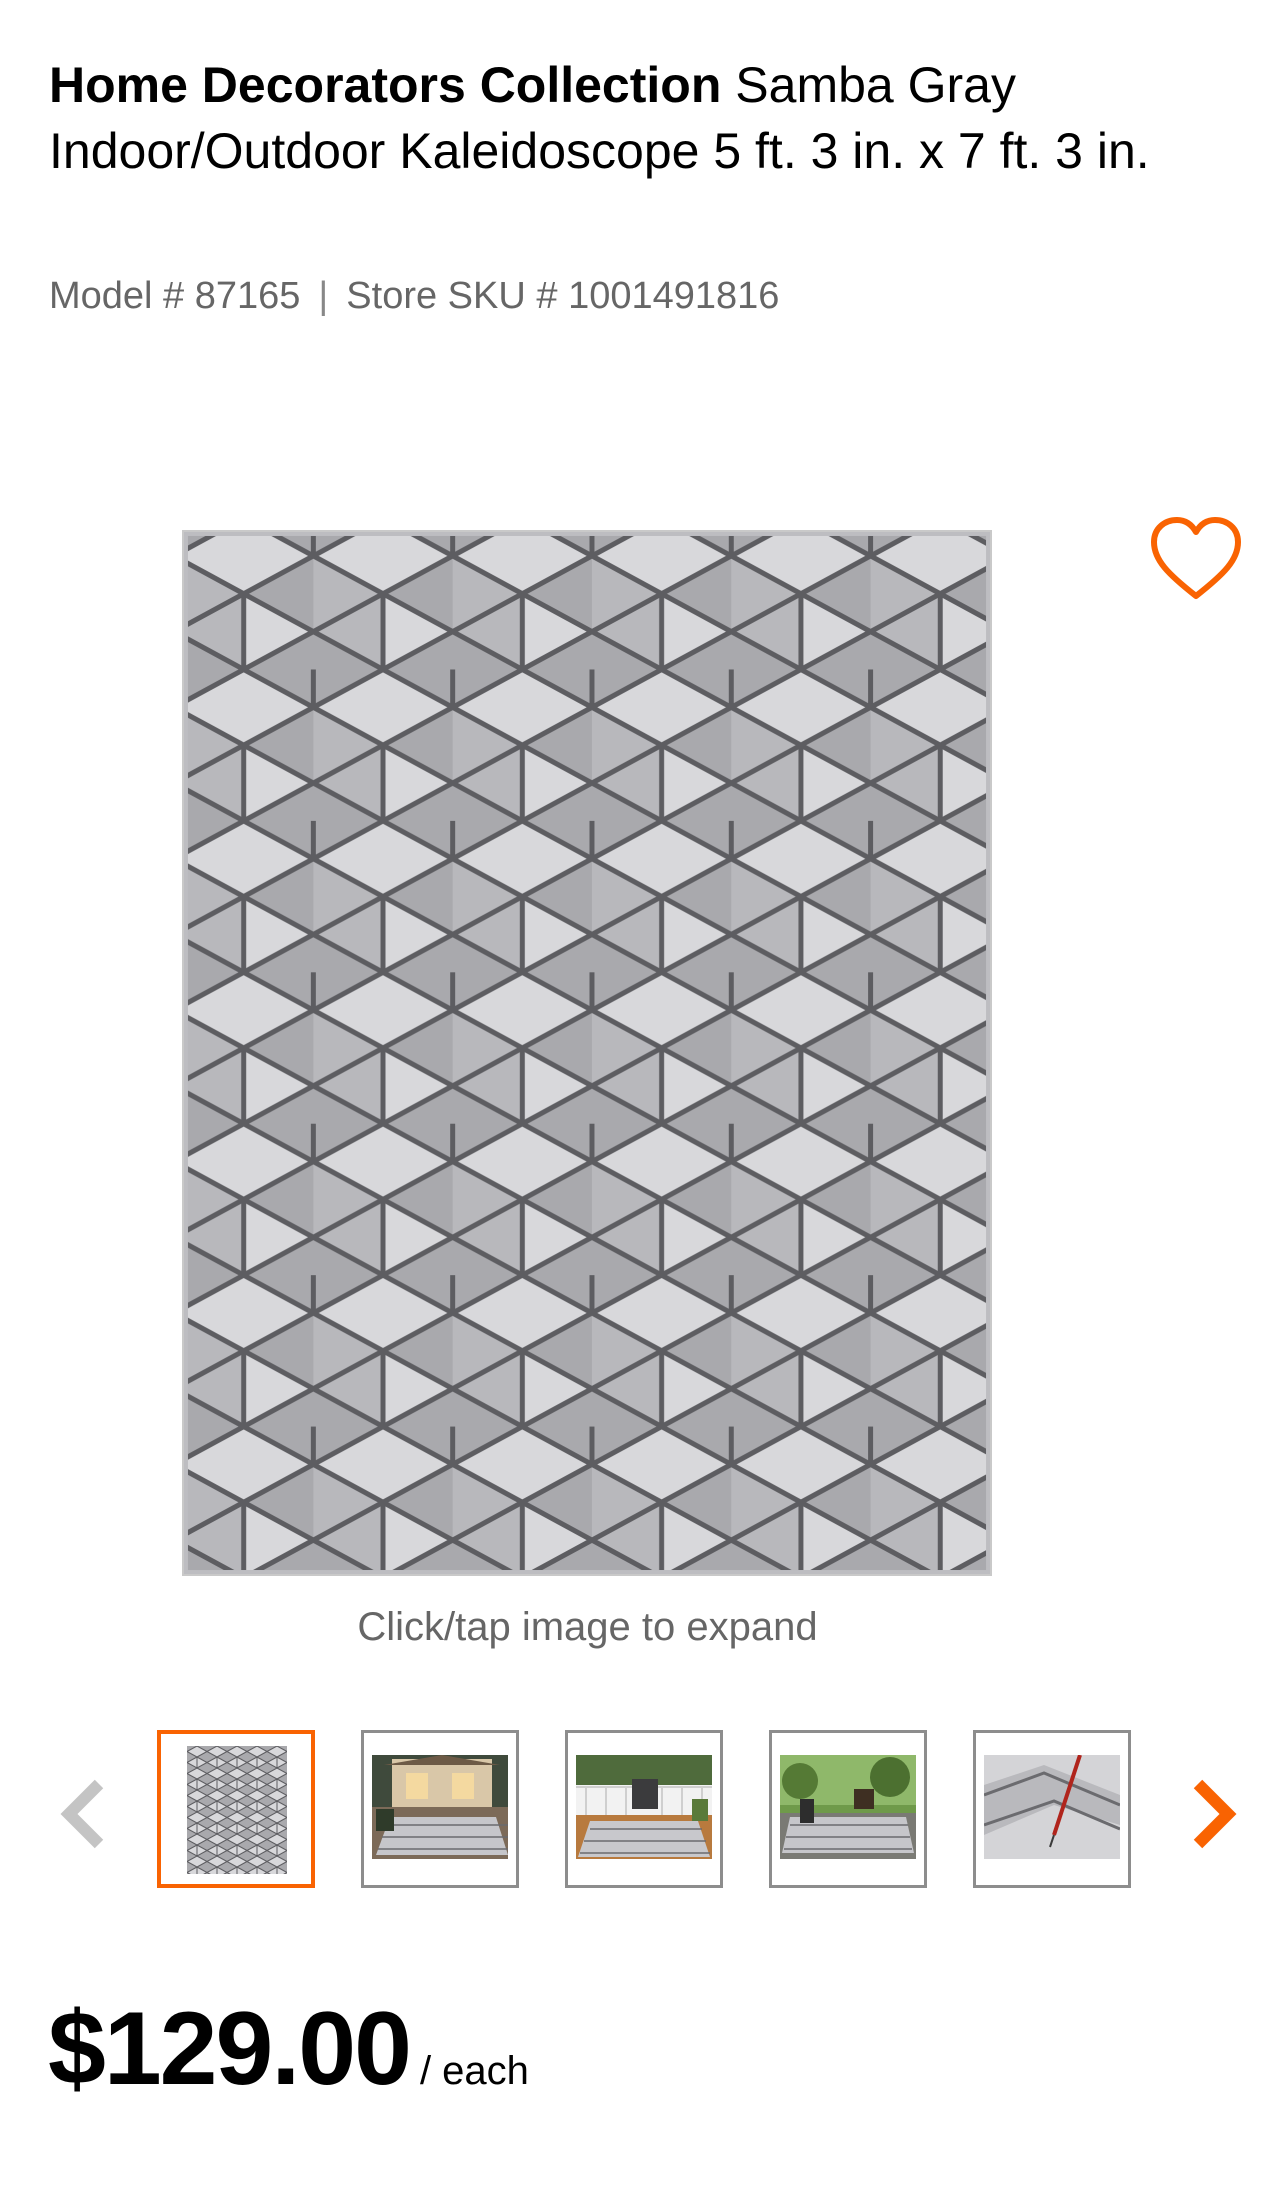 This screenshot has width=1284, height=2192. What do you see at coordinates (385, 85) in the screenshot?
I see `product-brand: Home Decorators Collection` at bounding box center [385, 85].